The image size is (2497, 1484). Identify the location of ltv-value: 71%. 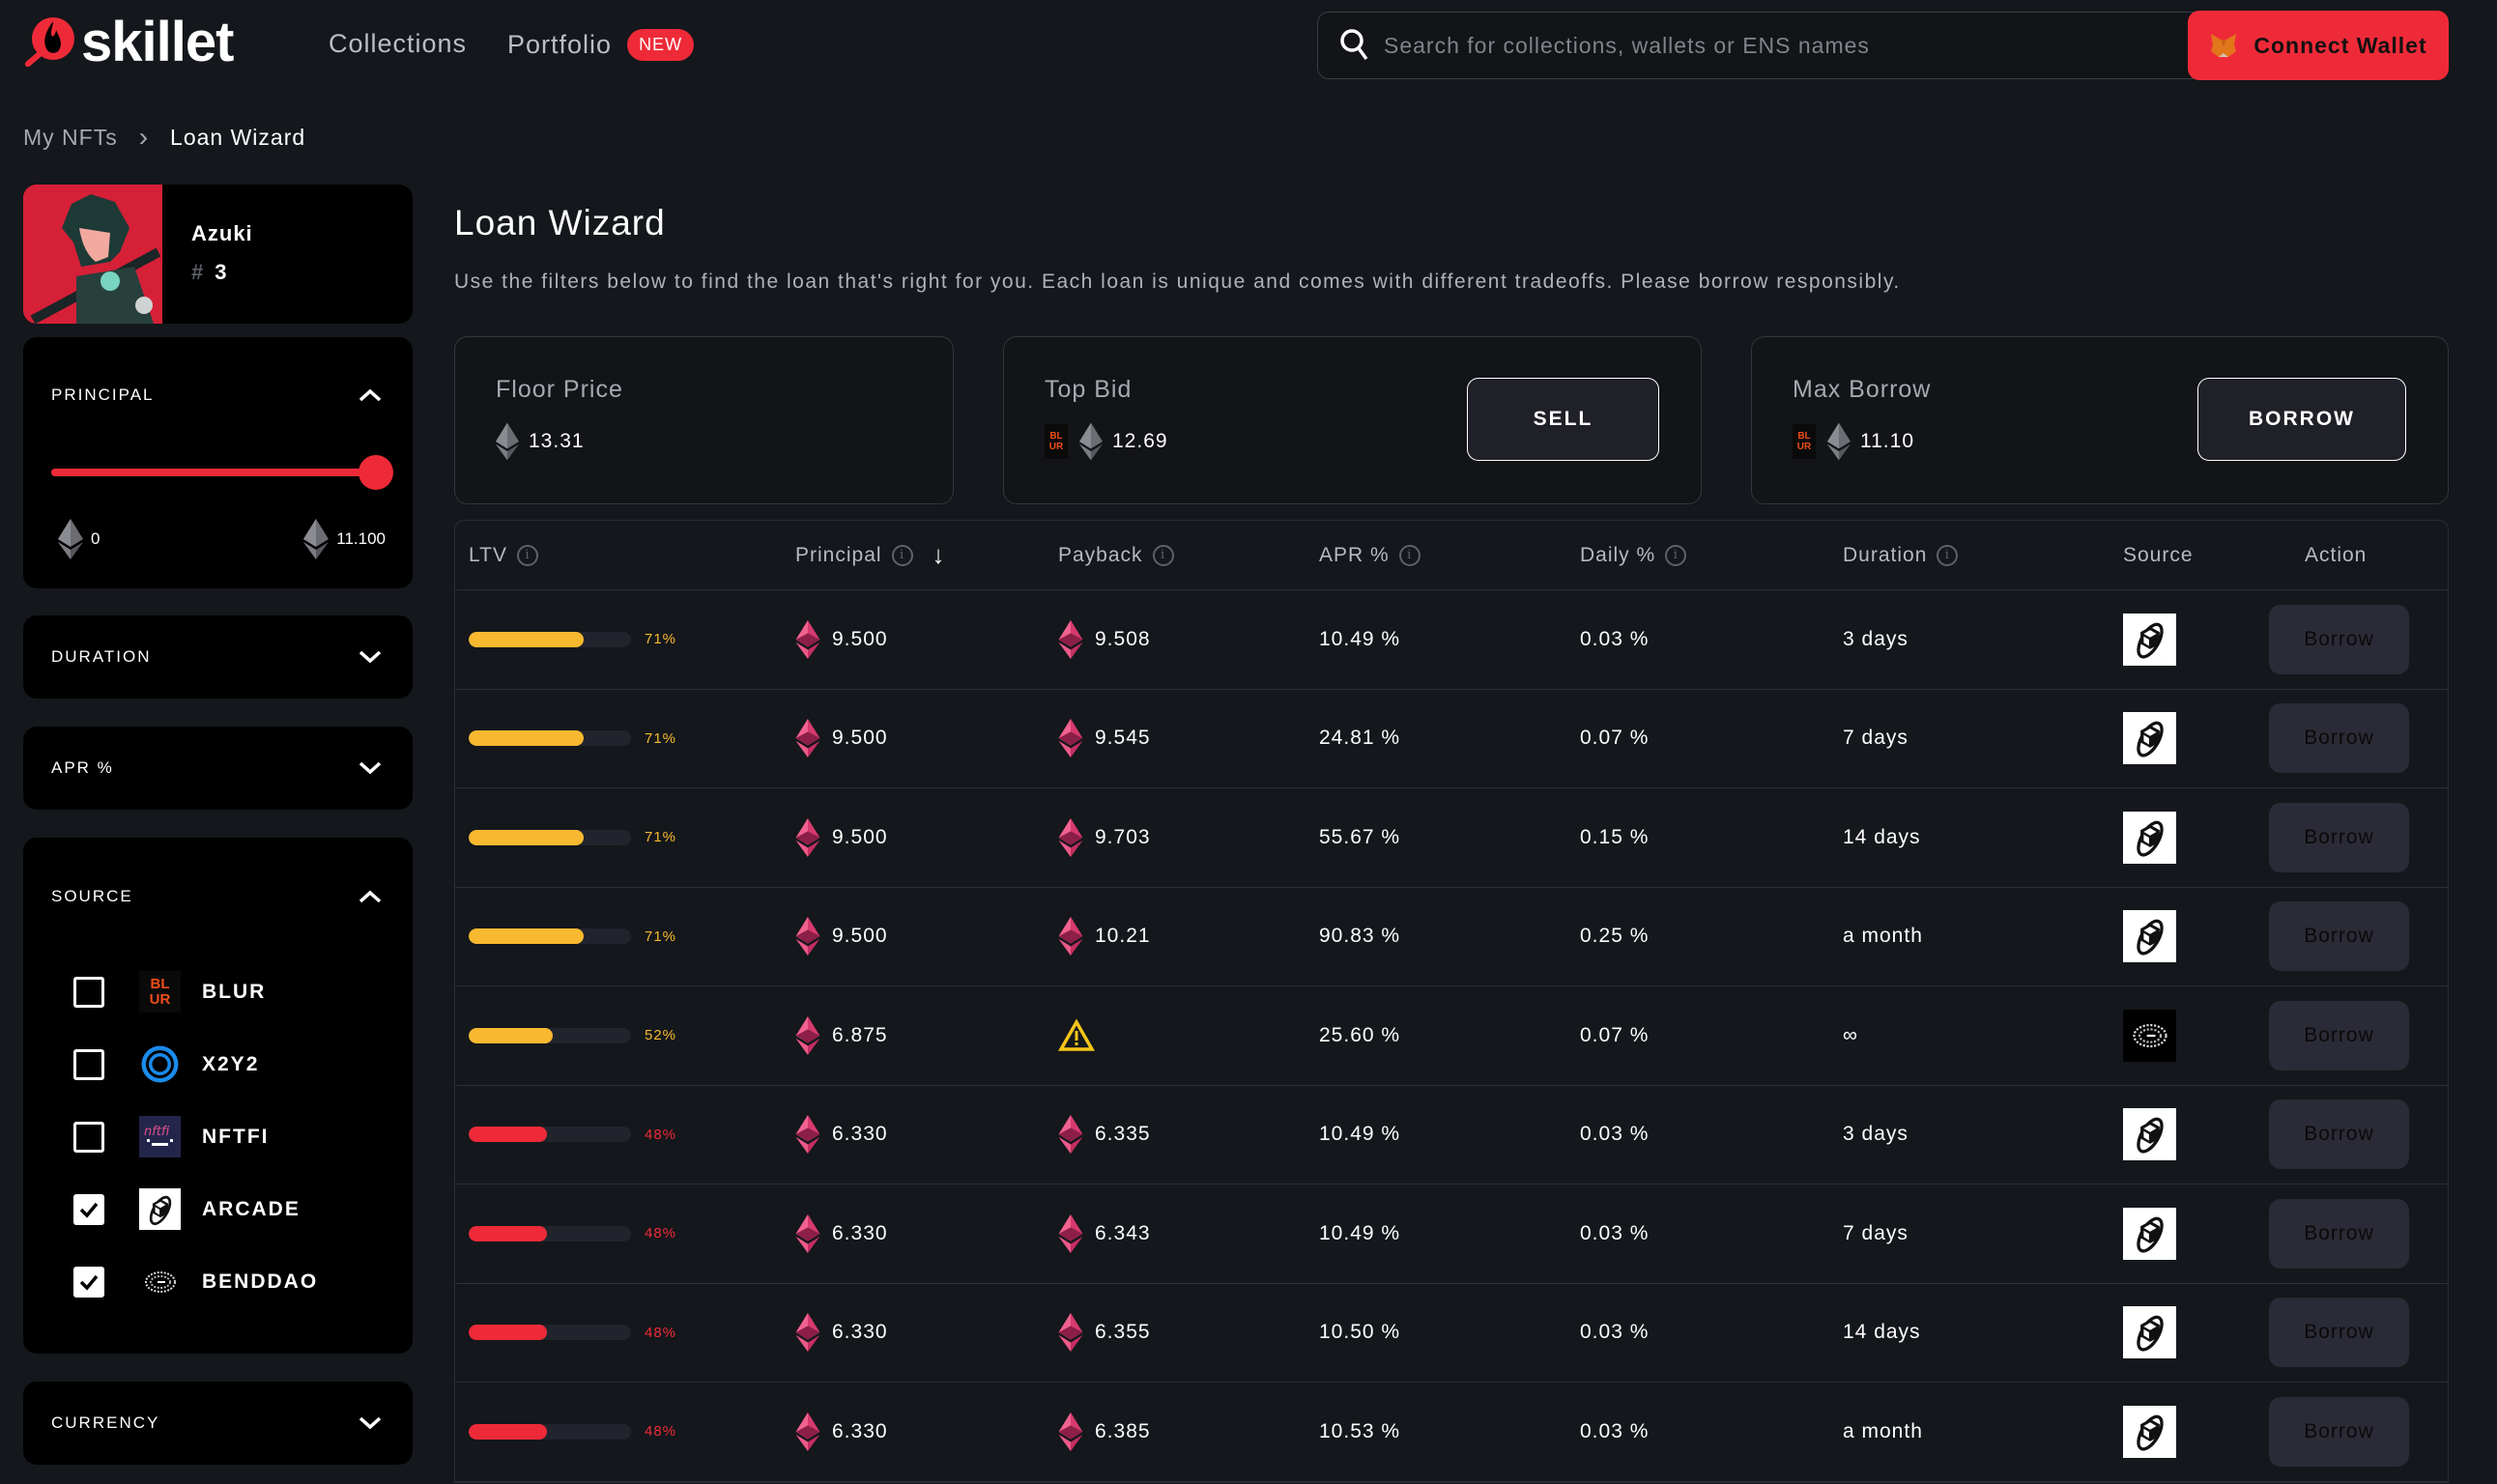
(661, 640).